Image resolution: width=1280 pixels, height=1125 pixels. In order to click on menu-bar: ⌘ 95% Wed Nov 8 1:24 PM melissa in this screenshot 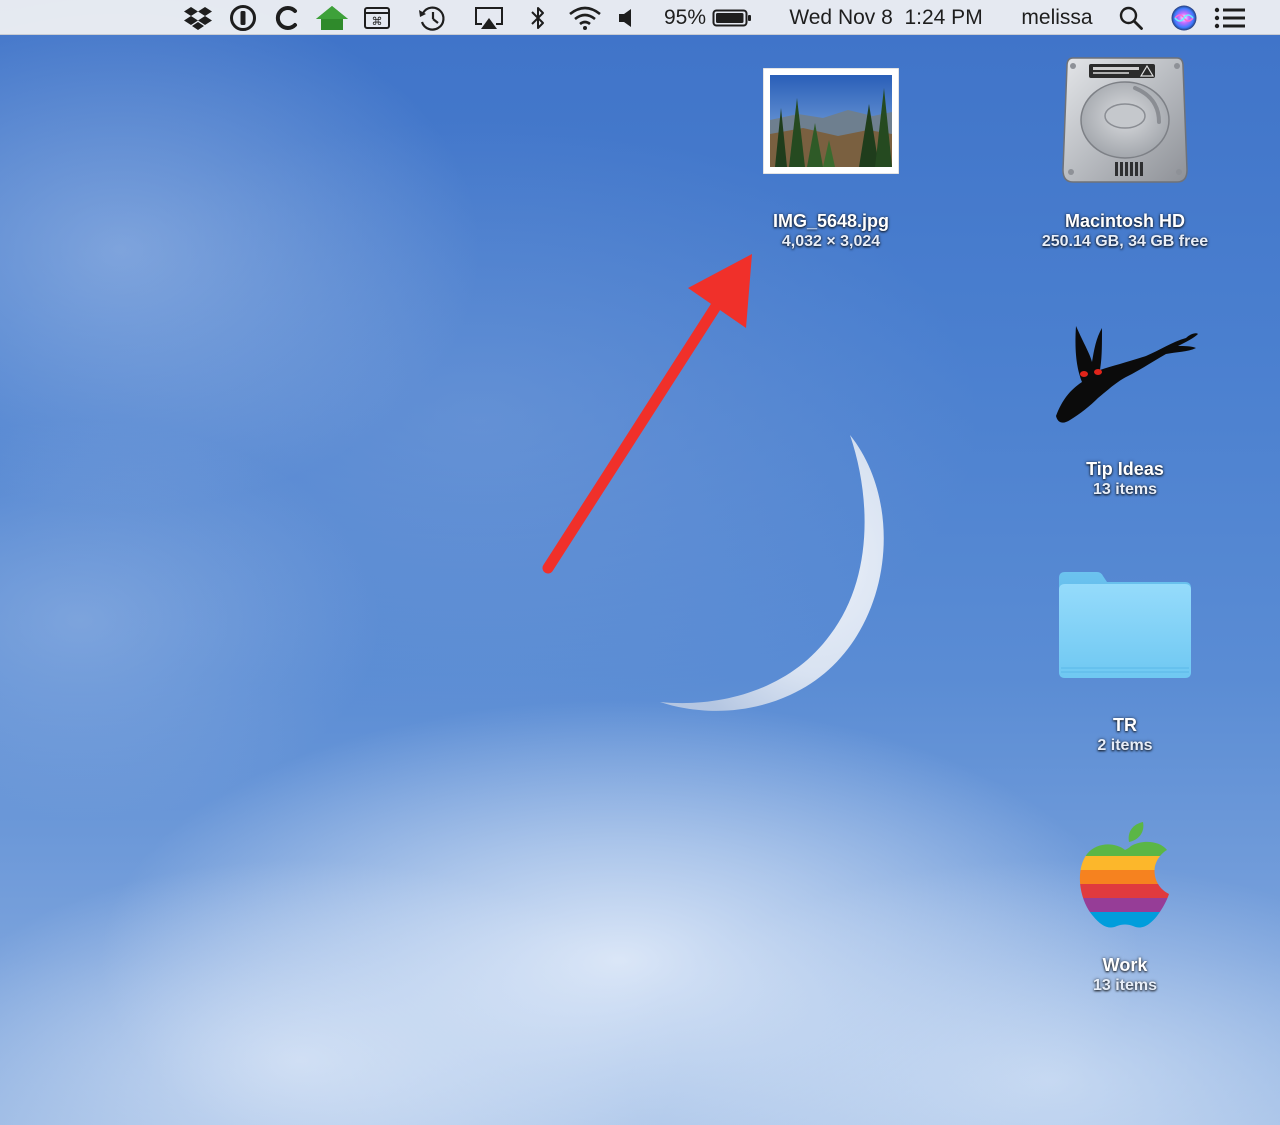, I will do `click(640, 17)`.